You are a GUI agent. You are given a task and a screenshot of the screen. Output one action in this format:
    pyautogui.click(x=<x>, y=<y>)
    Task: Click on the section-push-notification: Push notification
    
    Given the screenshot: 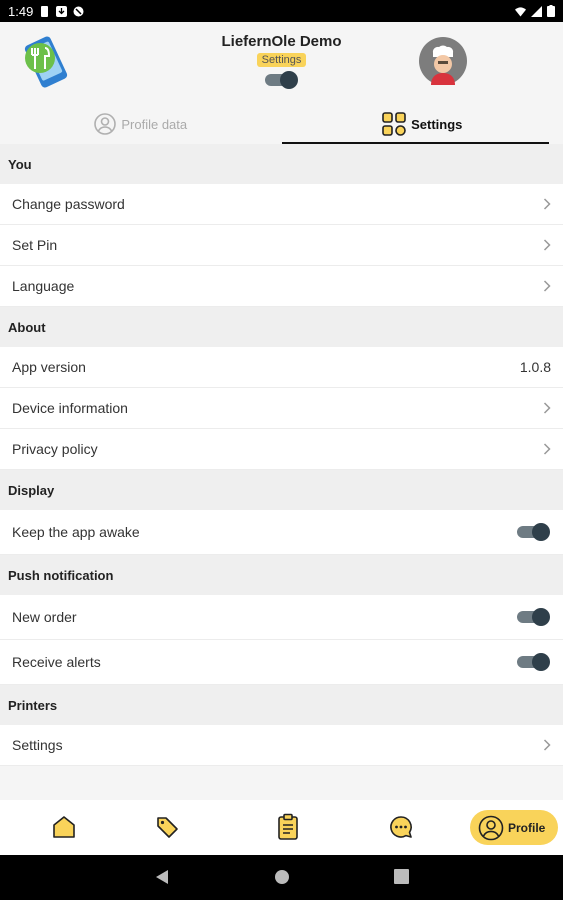 What is the action you would take?
    pyautogui.click(x=281, y=575)
    